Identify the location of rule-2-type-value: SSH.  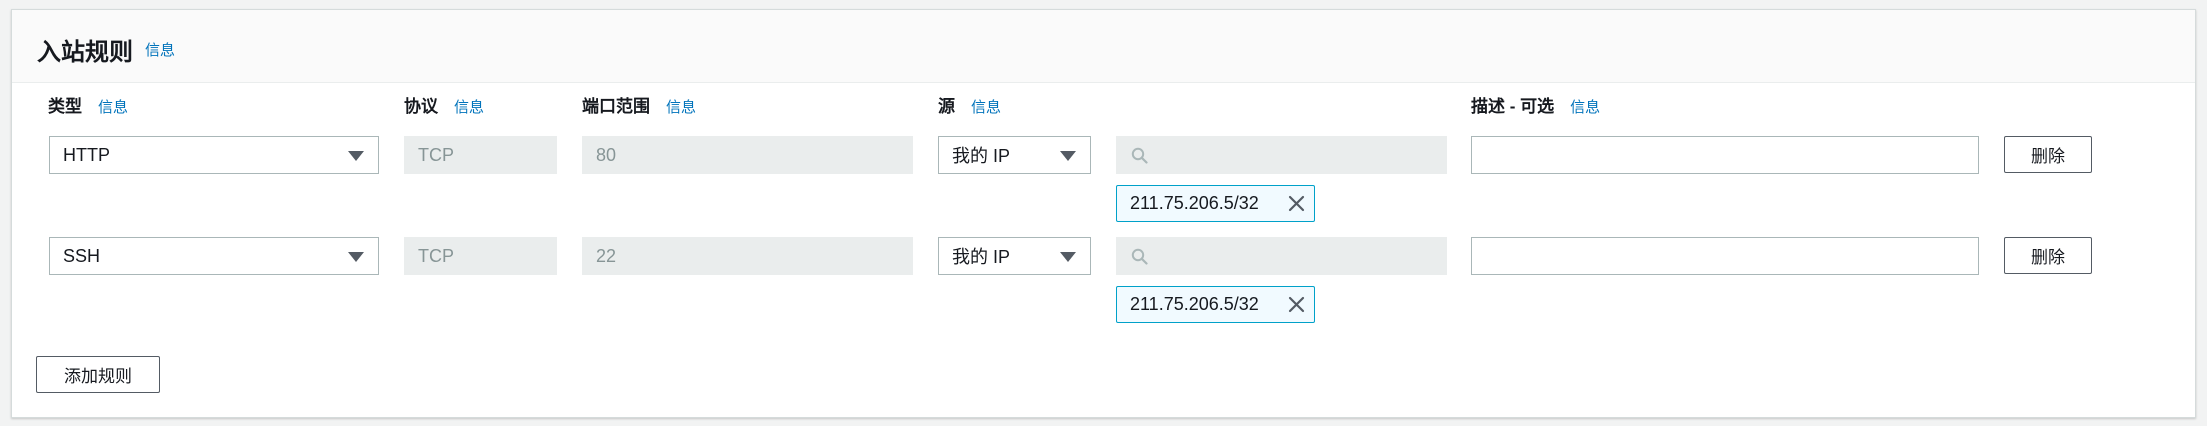
(82, 255).